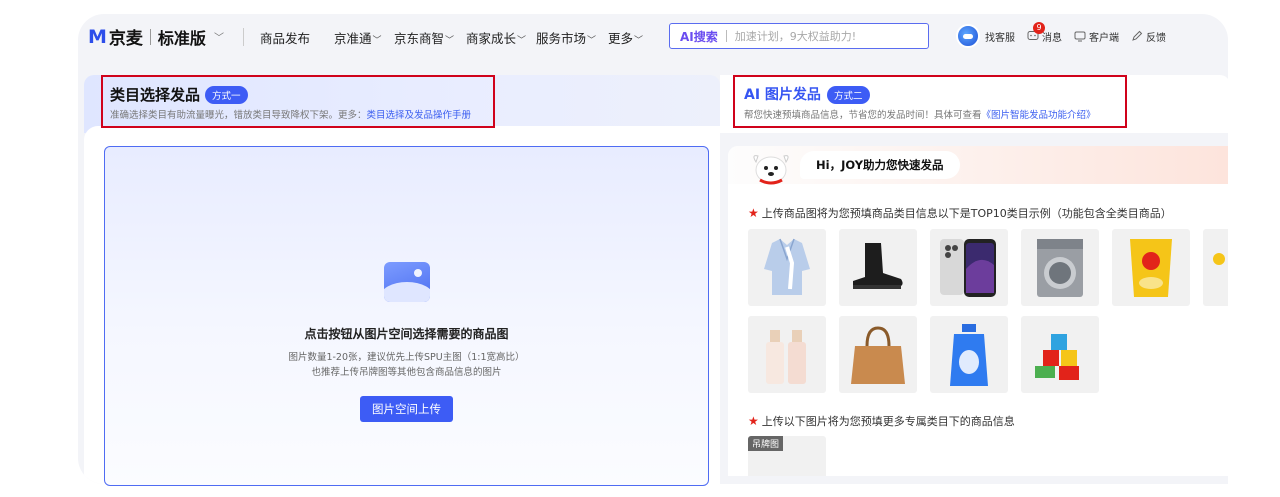  What do you see at coordinates (1215, 267) in the screenshot?
I see `example-partial` at bounding box center [1215, 267].